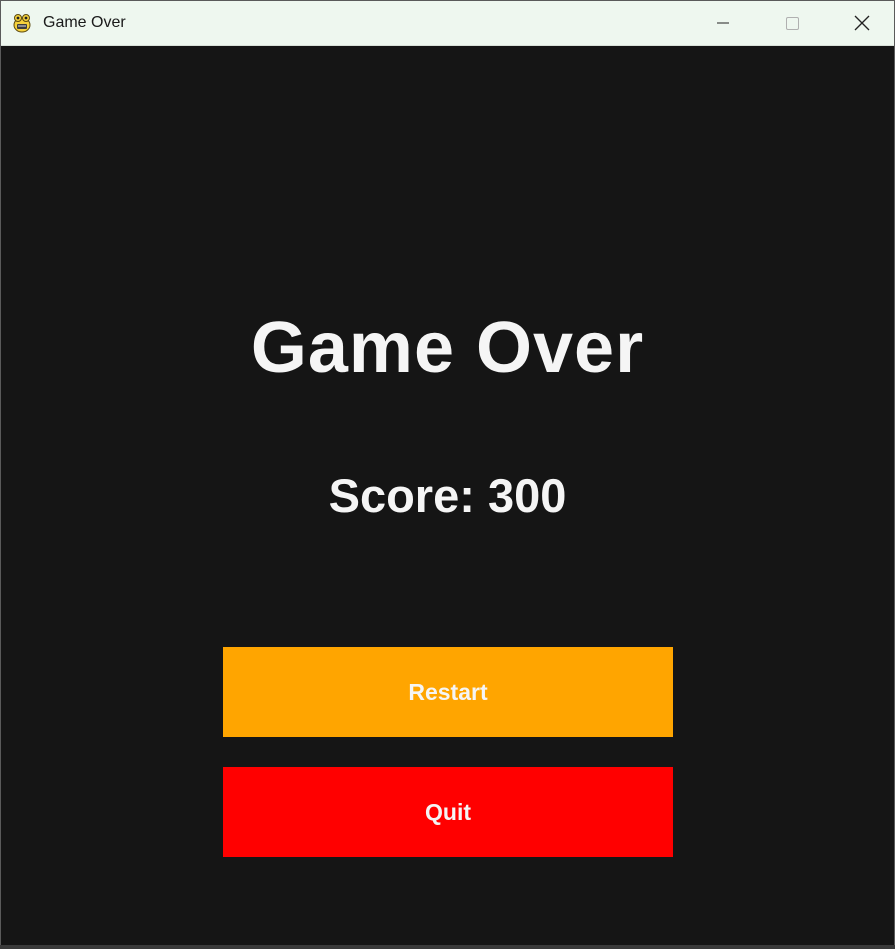 This screenshot has height=949, width=895. I want to click on maximize-icon, so click(792, 23).